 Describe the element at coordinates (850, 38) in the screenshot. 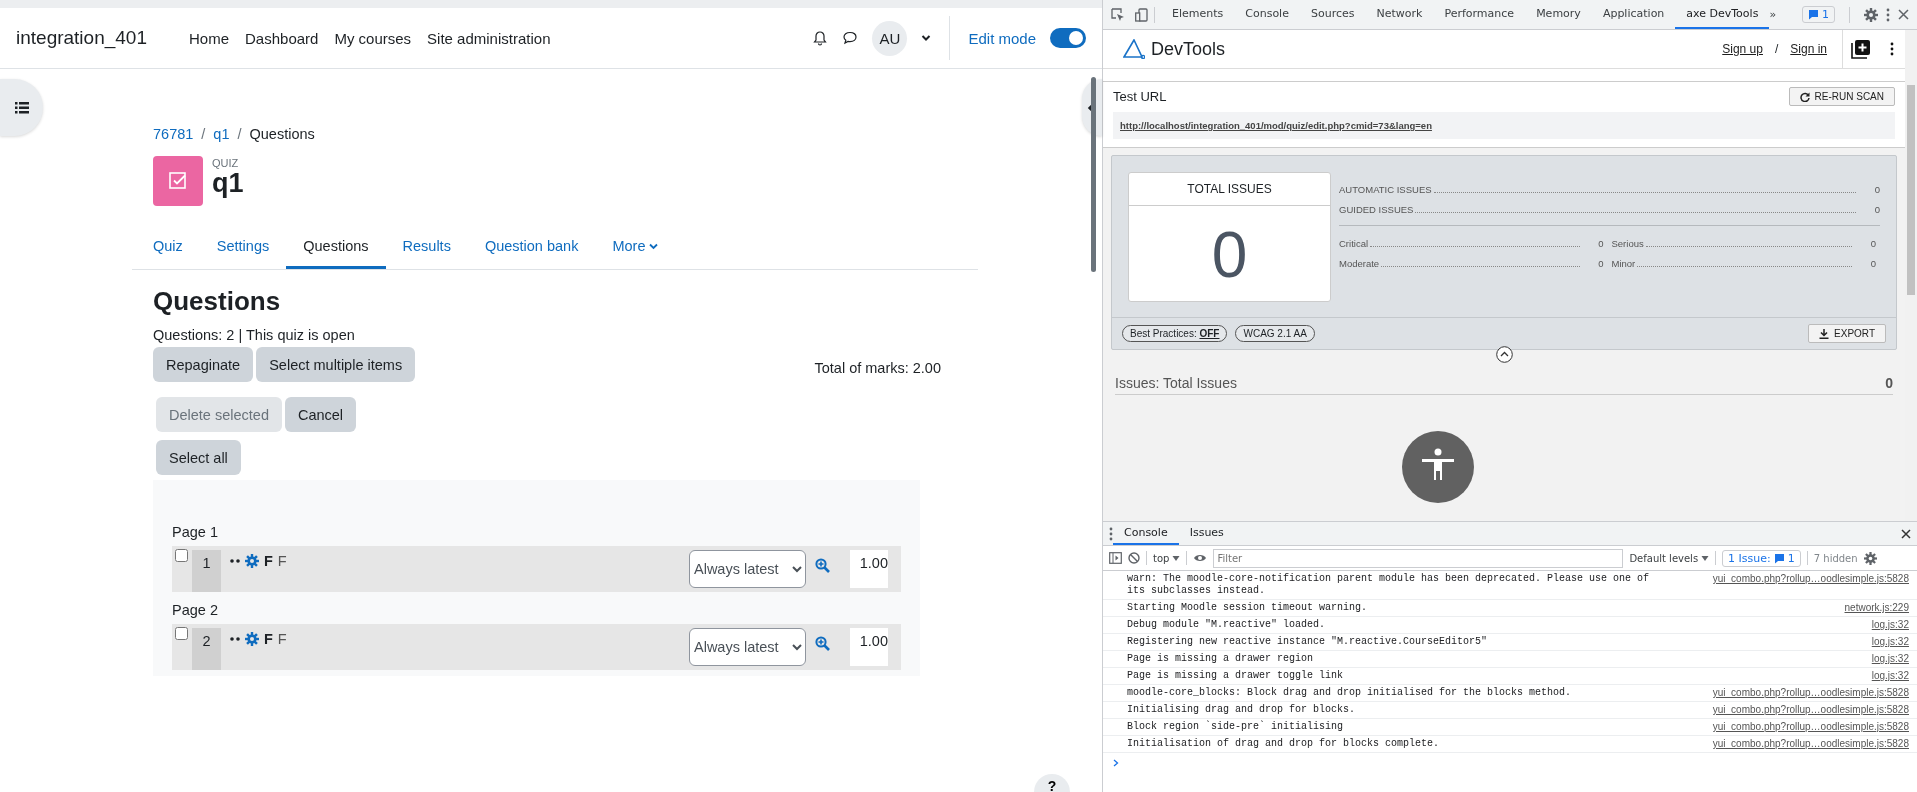

I see `chat-bubble-icon` at that location.